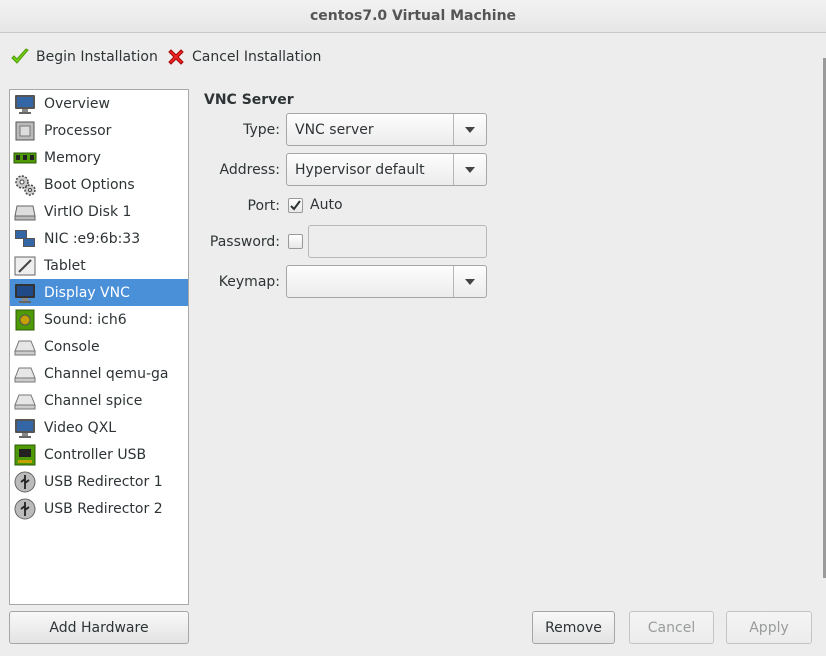 Image resolution: width=826 pixels, height=656 pixels. I want to click on cancel-installation-label: Cancel Installation, so click(257, 57).